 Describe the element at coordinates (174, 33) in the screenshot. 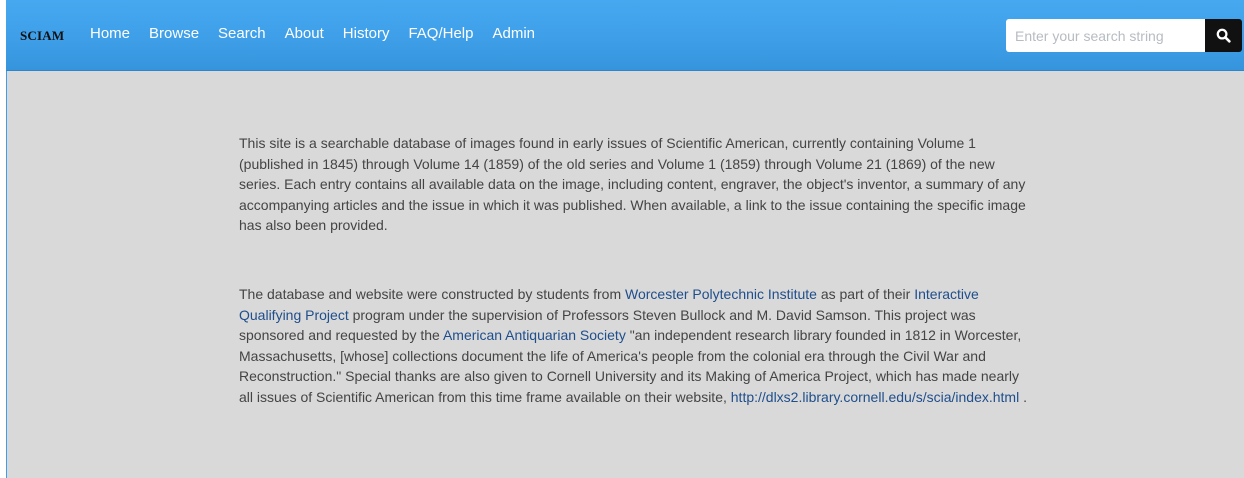

I see `nav-browse: Browse` at that location.